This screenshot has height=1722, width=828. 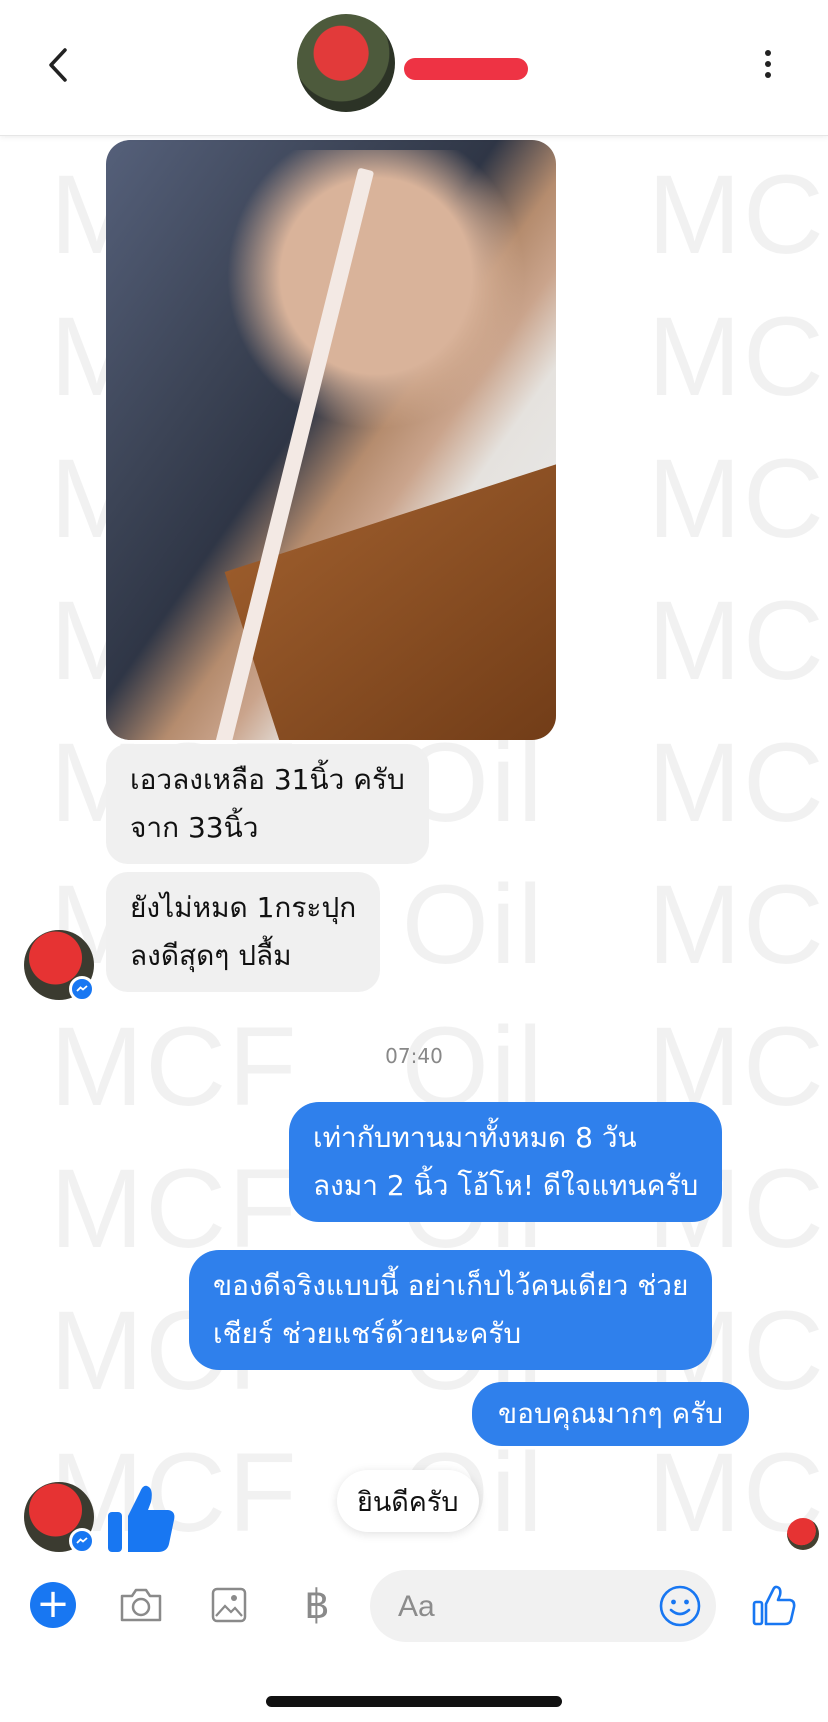 I want to click on gallery-button, so click(x=229, y=1605).